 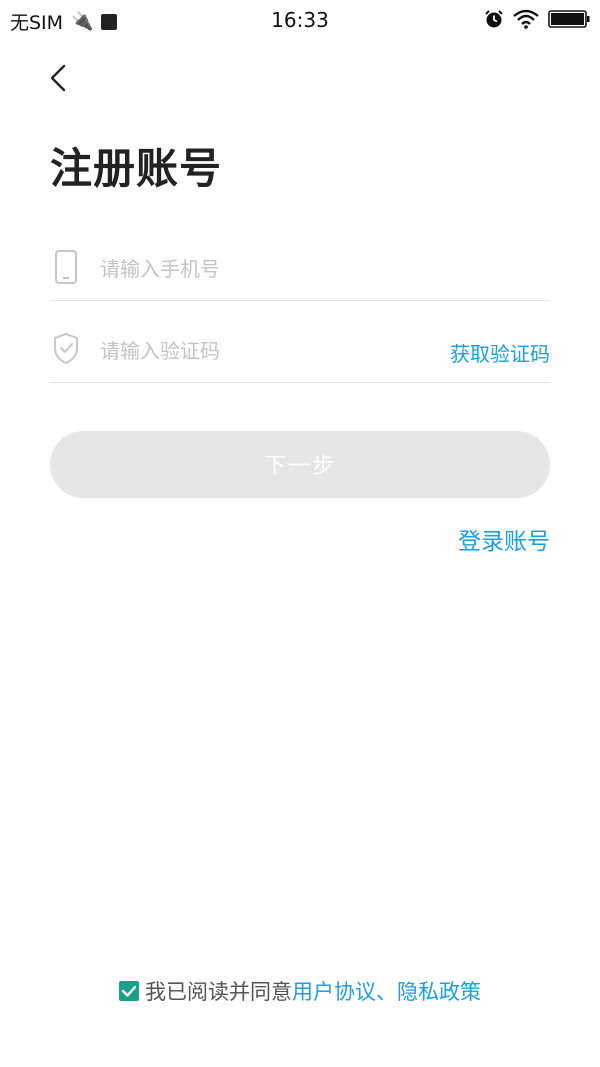 I want to click on login-link: 登录账号, so click(x=504, y=539).